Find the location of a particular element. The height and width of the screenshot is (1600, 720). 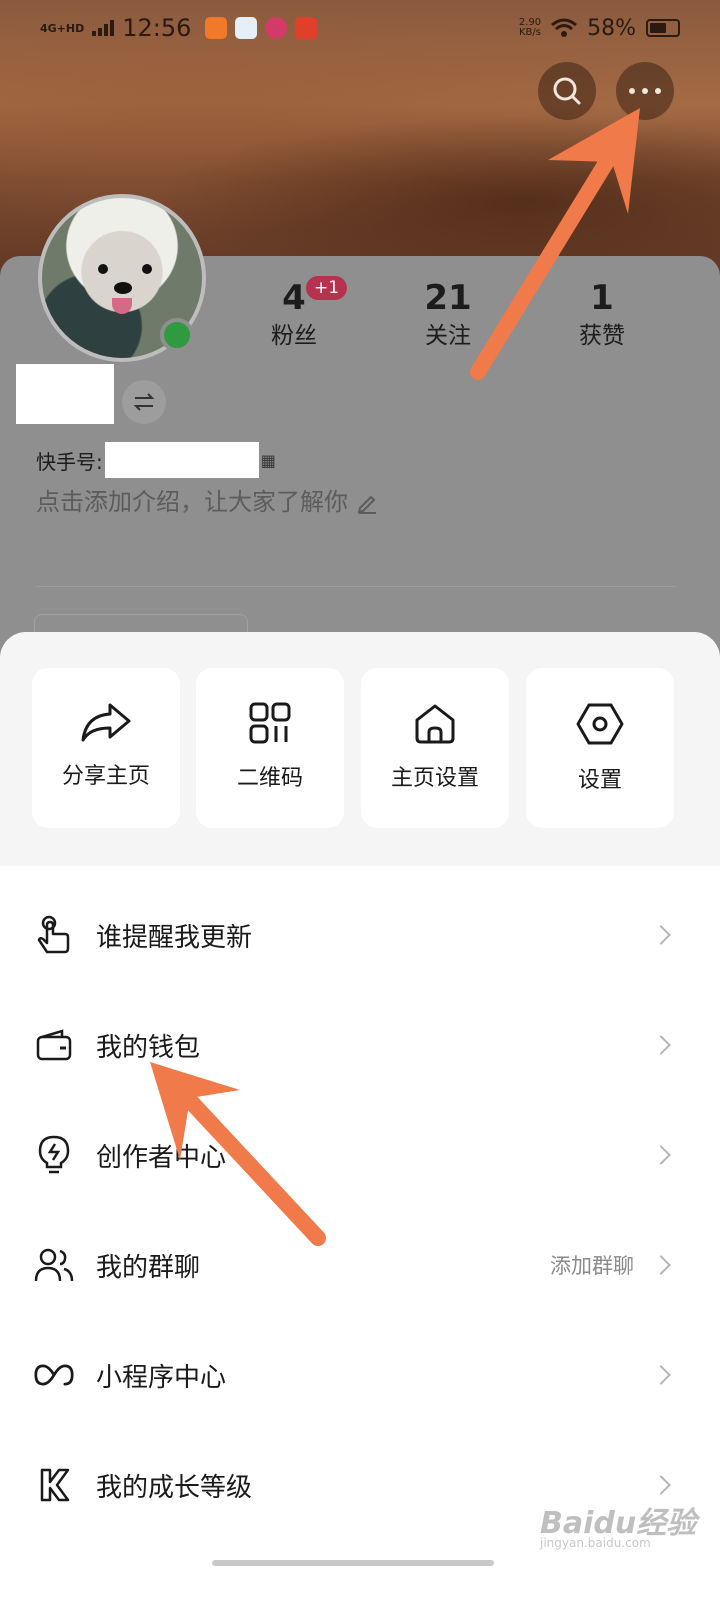

edit-pencil-icon is located at coordinates (366, 504).